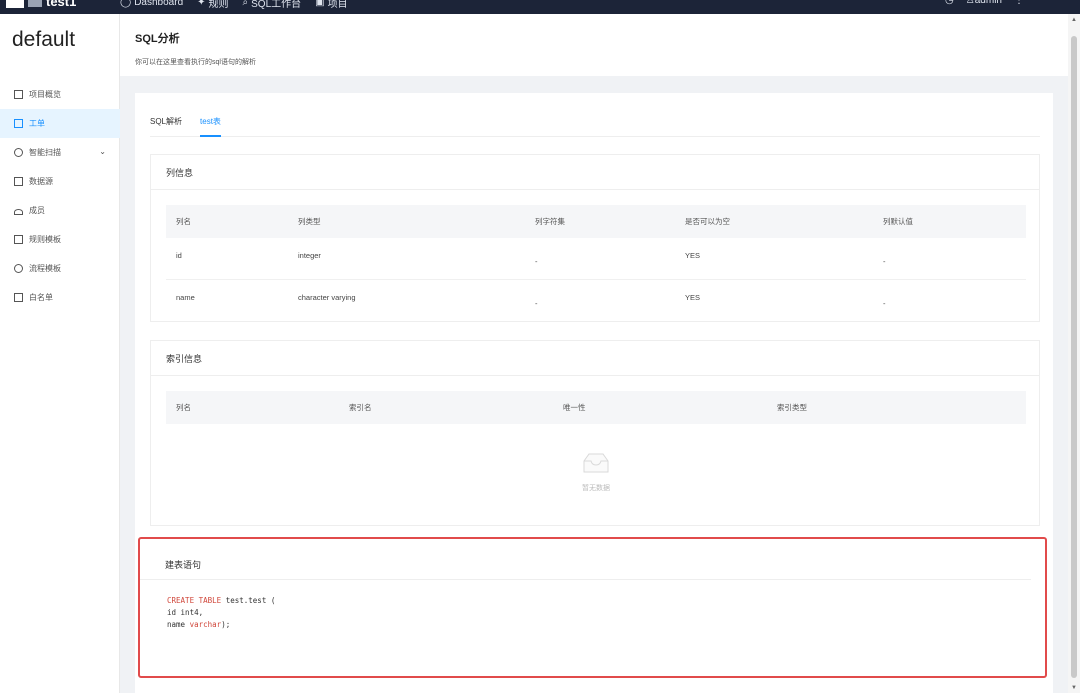  What do you see at coordinates (194, 600) in the screenshot?
I see `sql-keyword: CREATE TABLE` at bounding box center [194, 600].